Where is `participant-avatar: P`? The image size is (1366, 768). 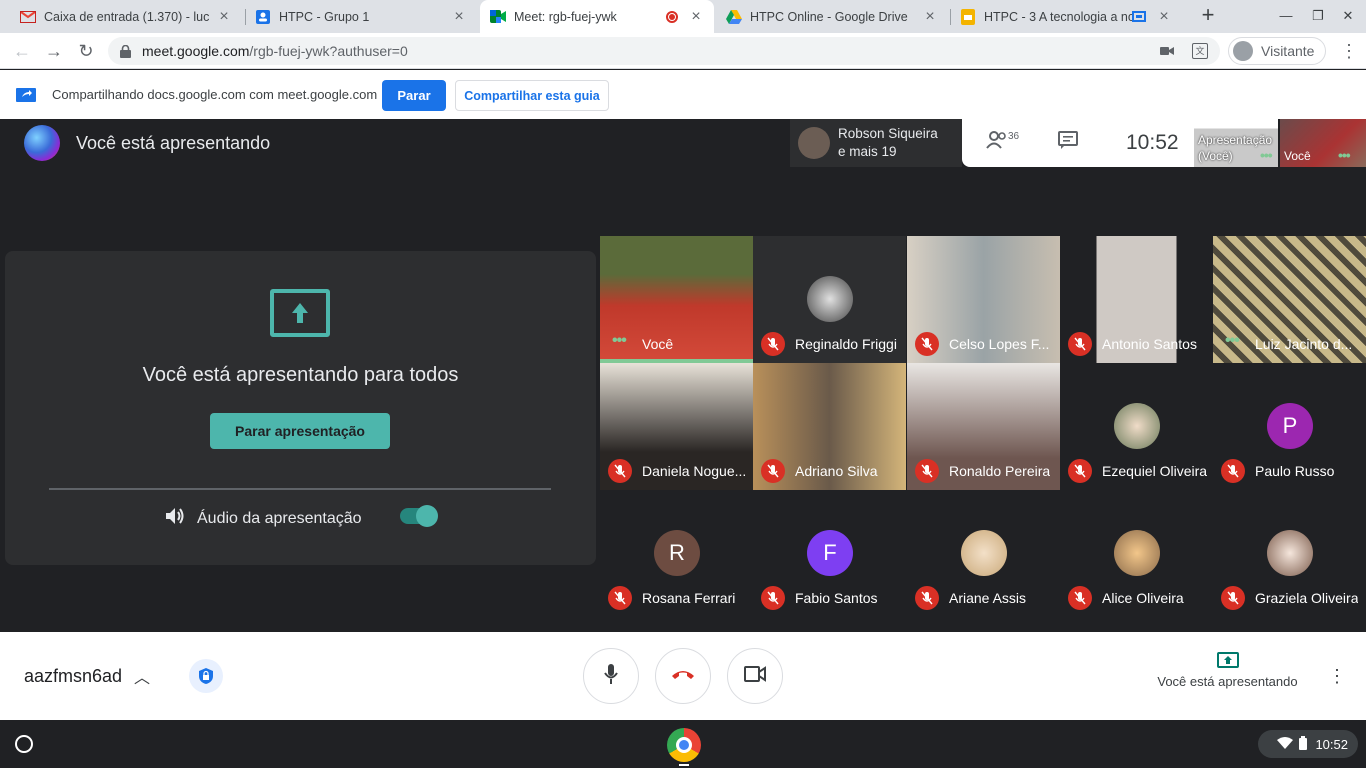 participant-avatar: P is located at coordinates (1290, 426).